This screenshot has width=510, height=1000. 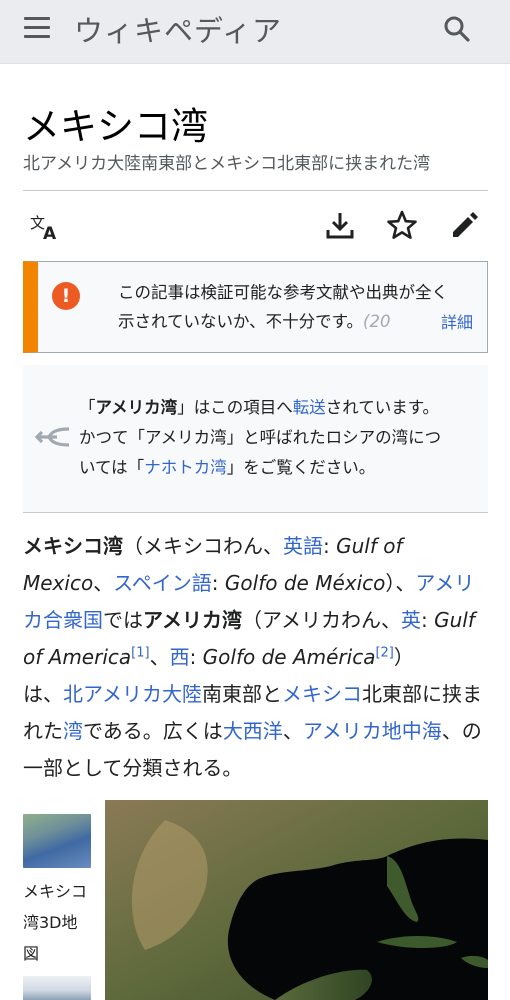 What do you see at coordinates (255, 190) in the screenshot?
I see `title-divider` at bounding box center [255, 190].